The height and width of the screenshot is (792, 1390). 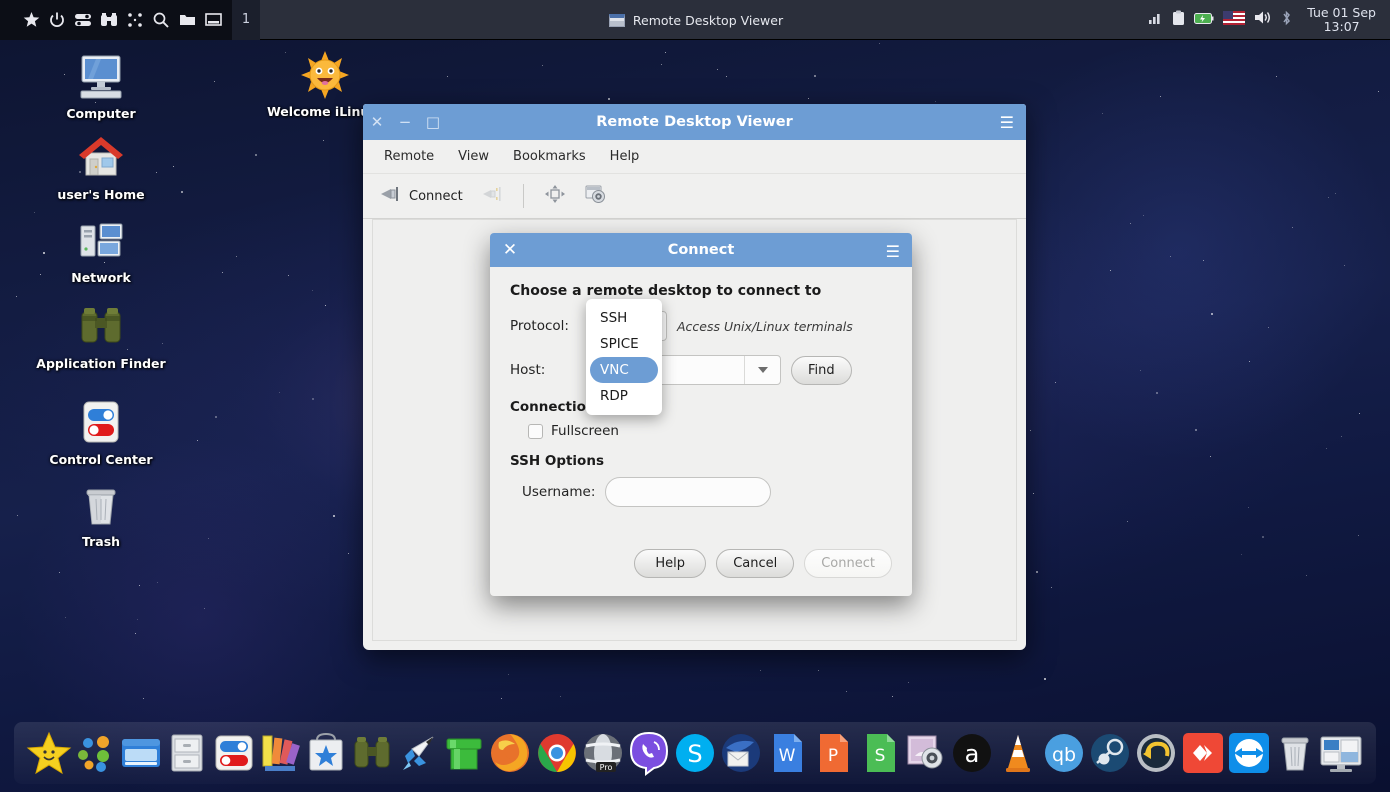 What do you see at coordinates (596, 196) in the screenshot?
I see `toolbar-screenshot-button` at bounding box center [596, 196].